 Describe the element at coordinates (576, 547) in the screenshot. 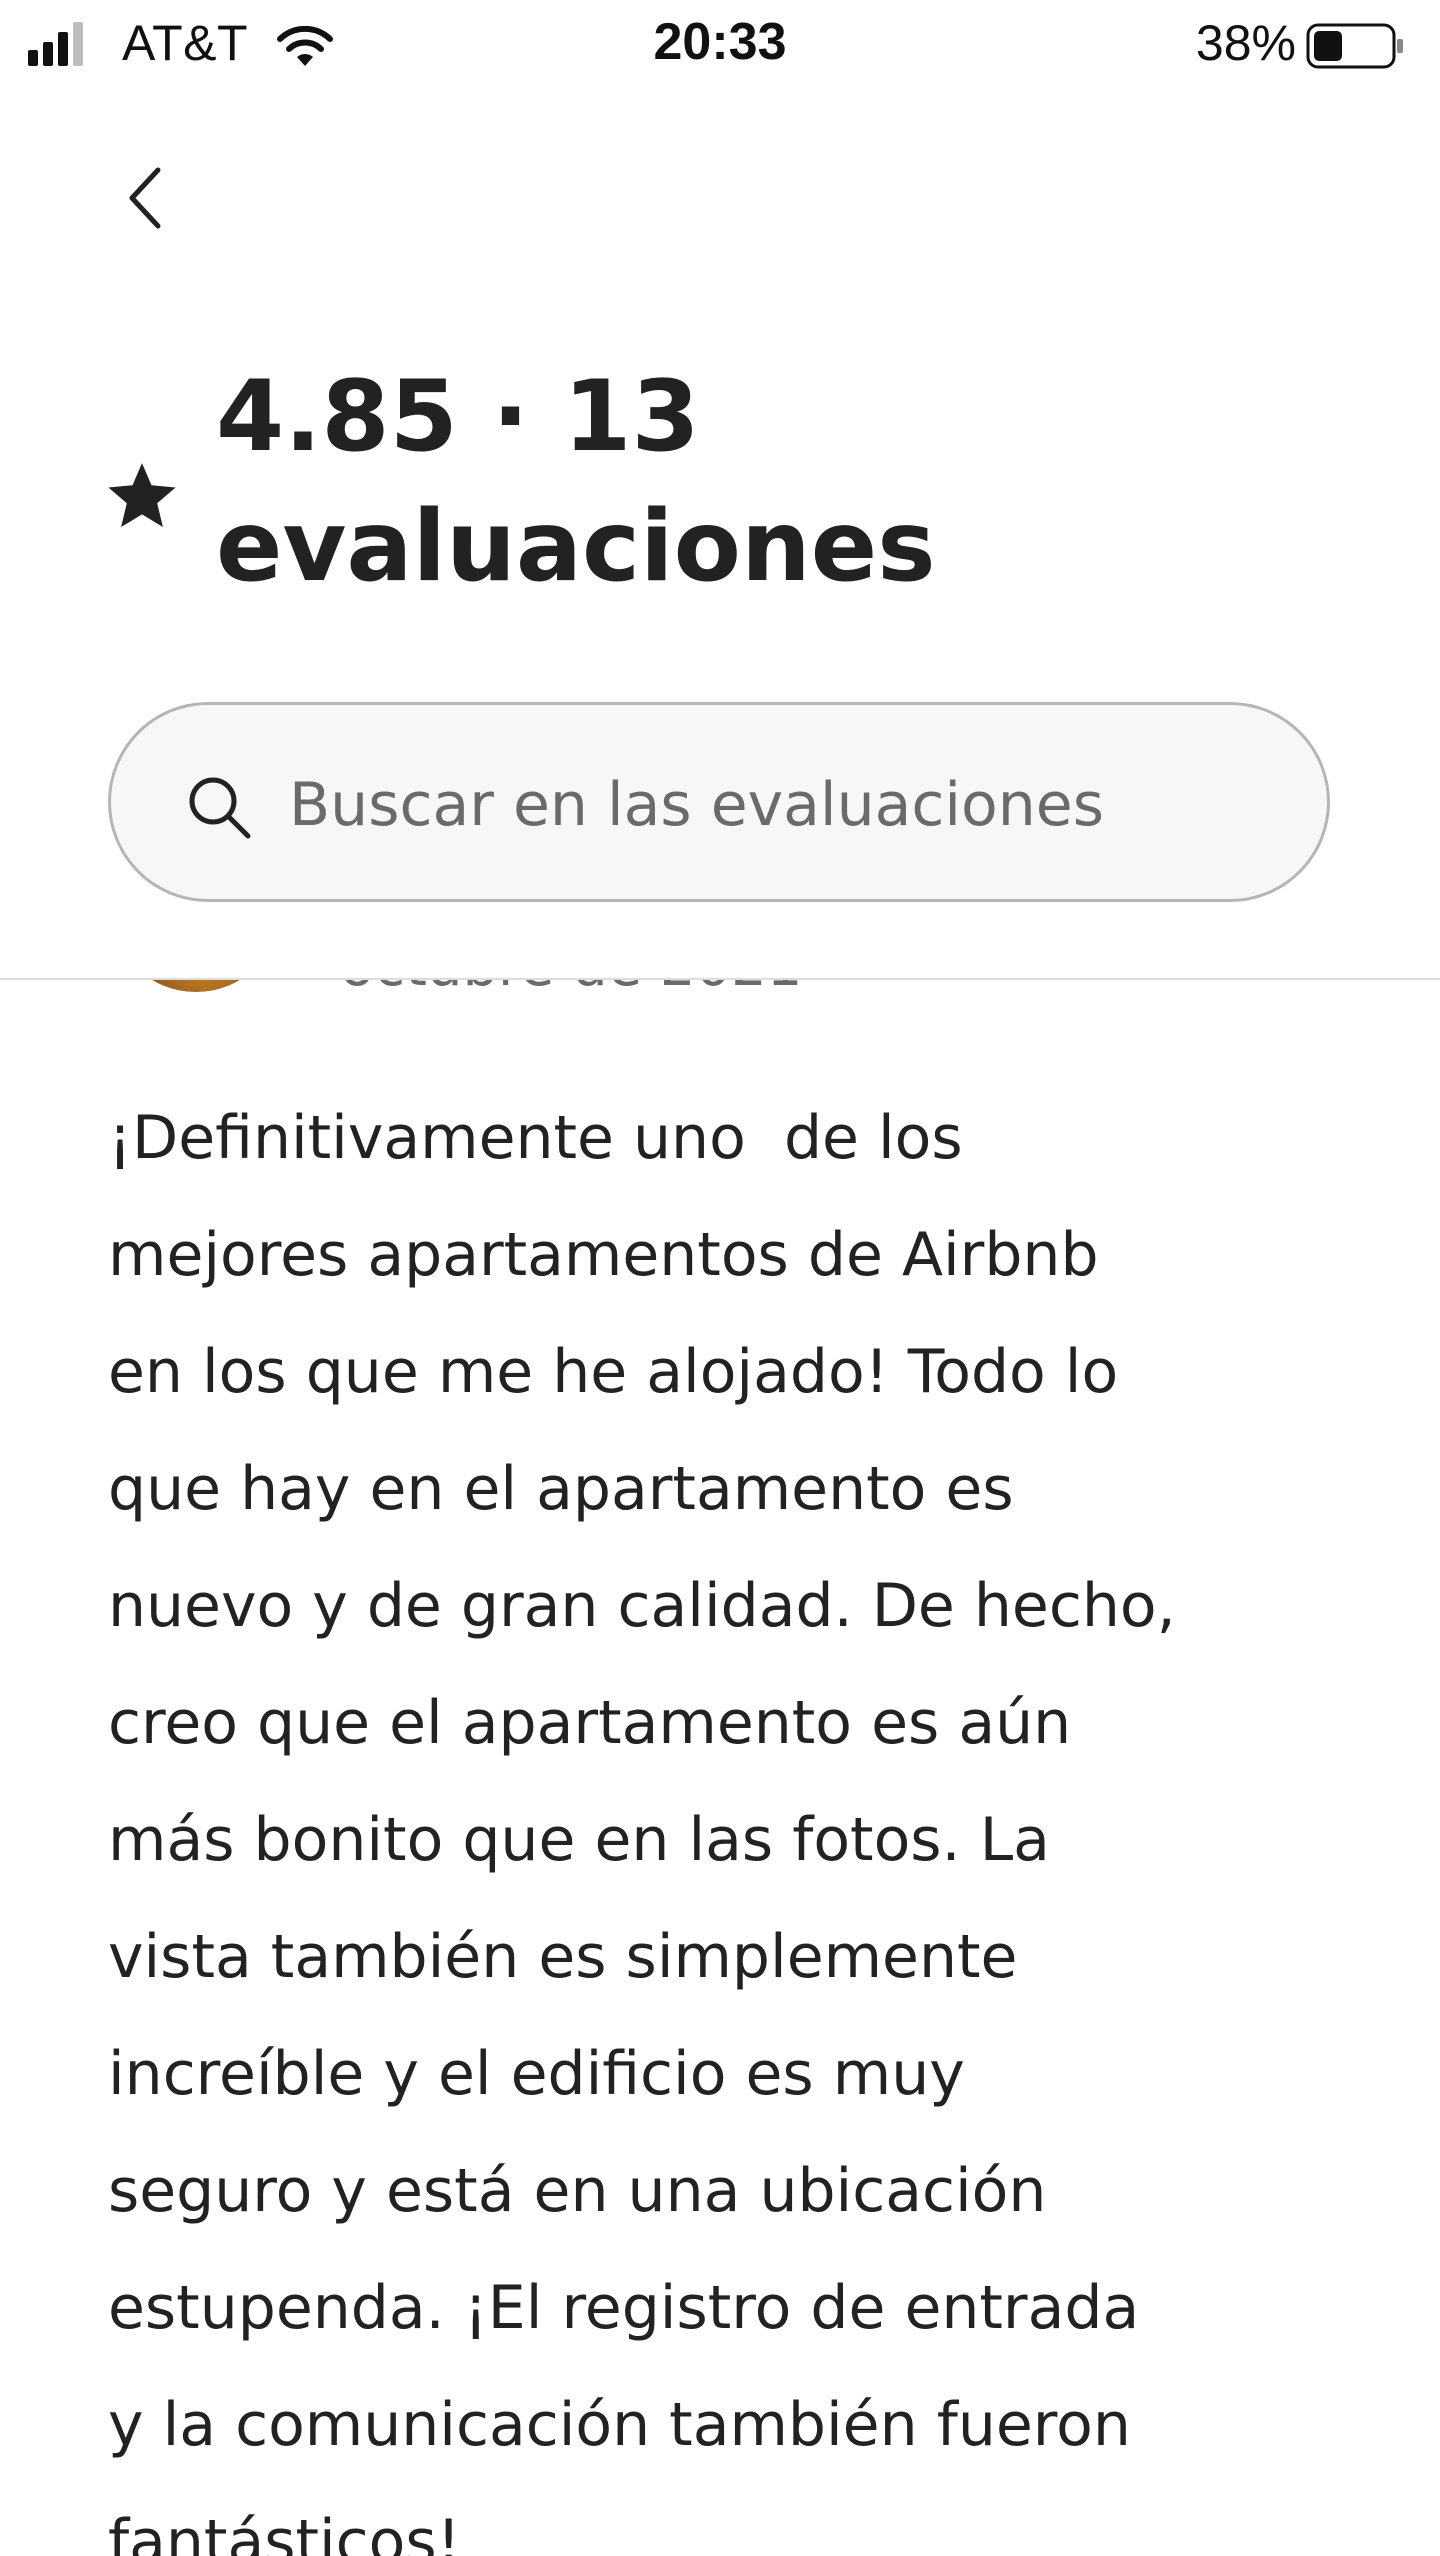

I see `rating-title-label: evaluaciones` at that location.